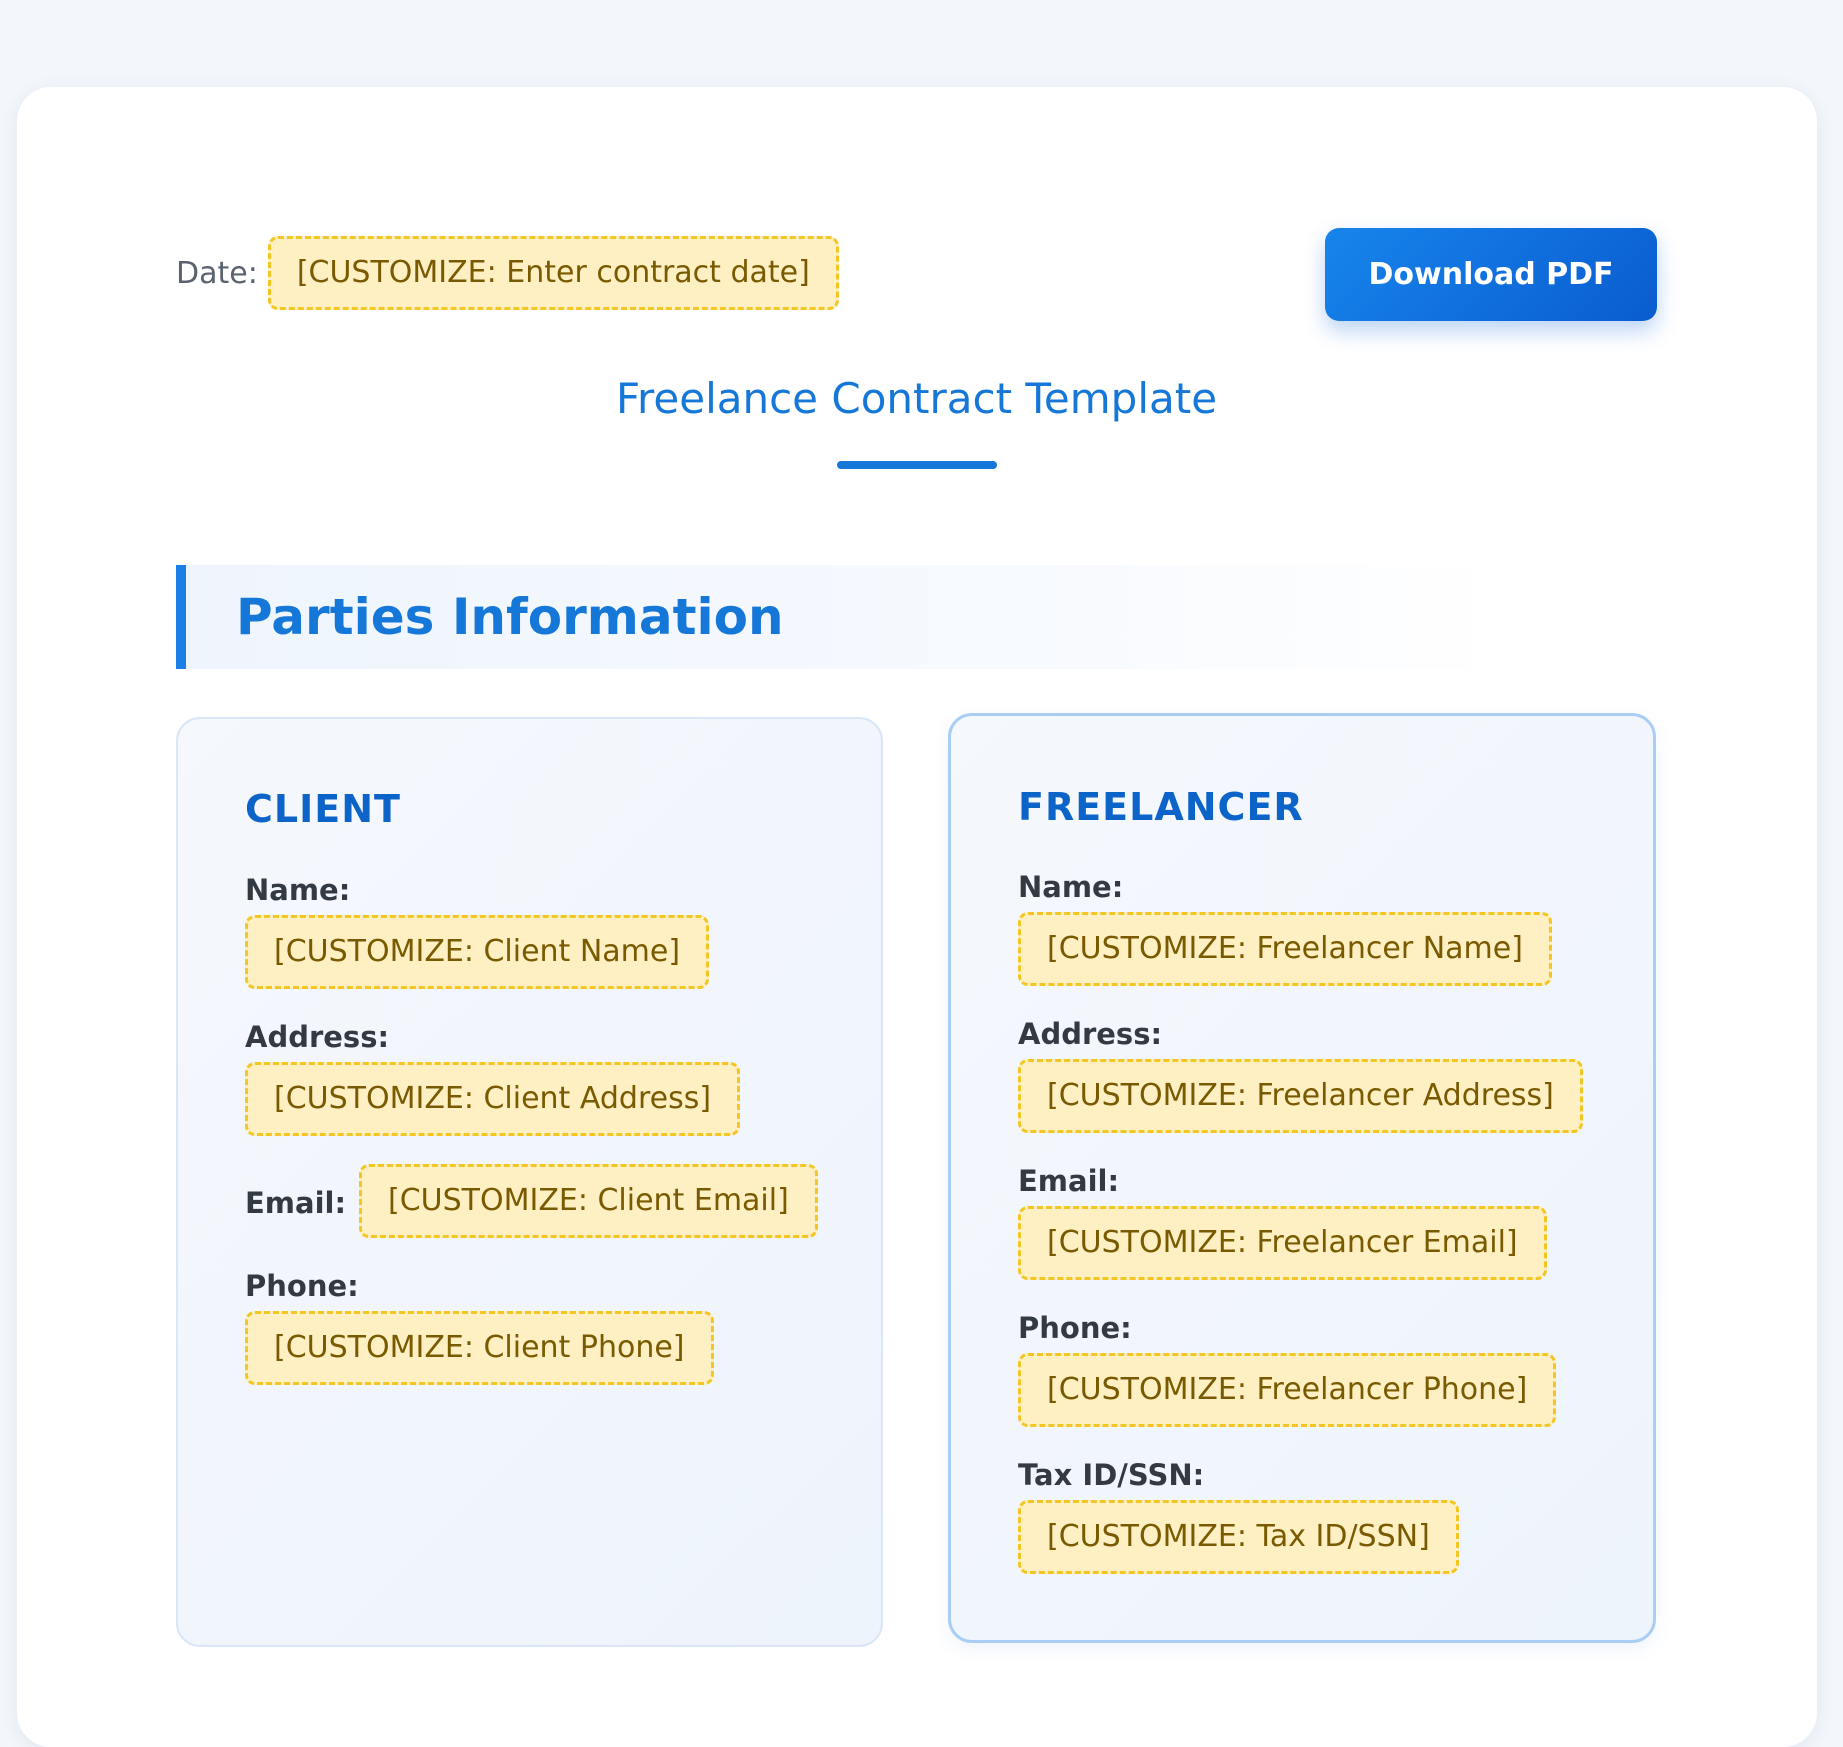 This screenshot has width=1843, height=1747. What do you see at coordinates (477, 952) in the screenshot?
I see `client-name-field: [CUSTOMIZE: Client Name]` at bounding box center [477, 952].